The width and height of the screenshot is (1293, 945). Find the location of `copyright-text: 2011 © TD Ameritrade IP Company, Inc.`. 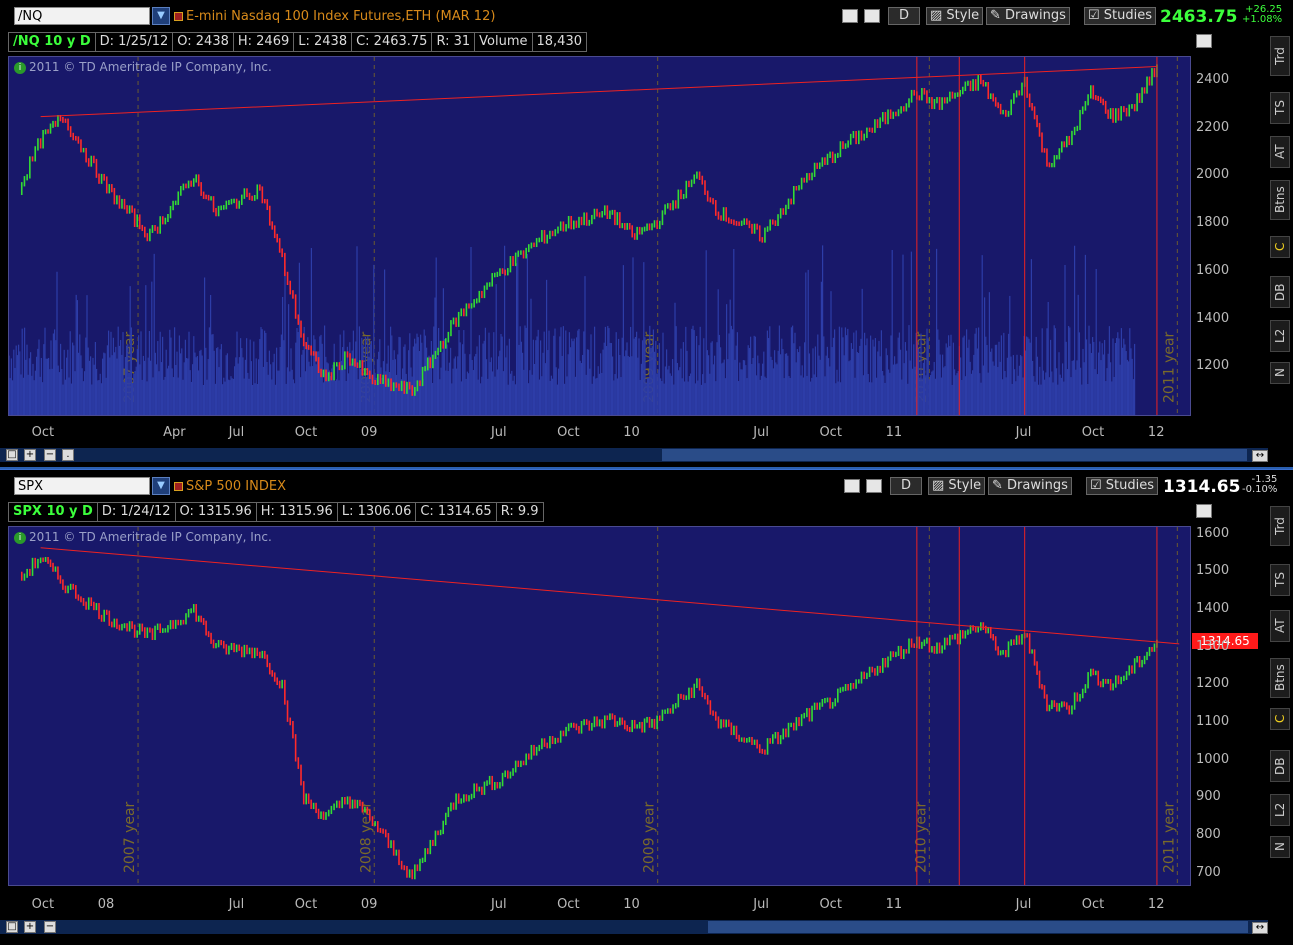

copyright-text: 2011 © TD Ameritrade IP Company, Inc. is located at coordinates (150, 67).